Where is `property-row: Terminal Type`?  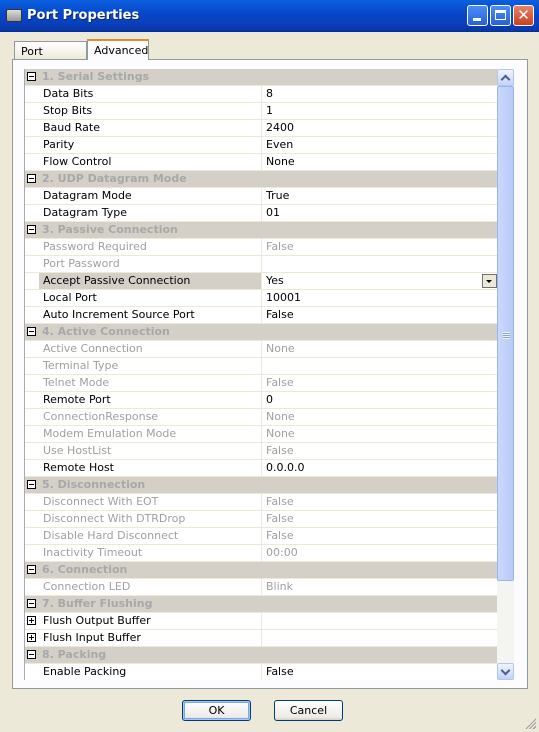
property-row: Terminal Type is located at coordinates (261, 366).